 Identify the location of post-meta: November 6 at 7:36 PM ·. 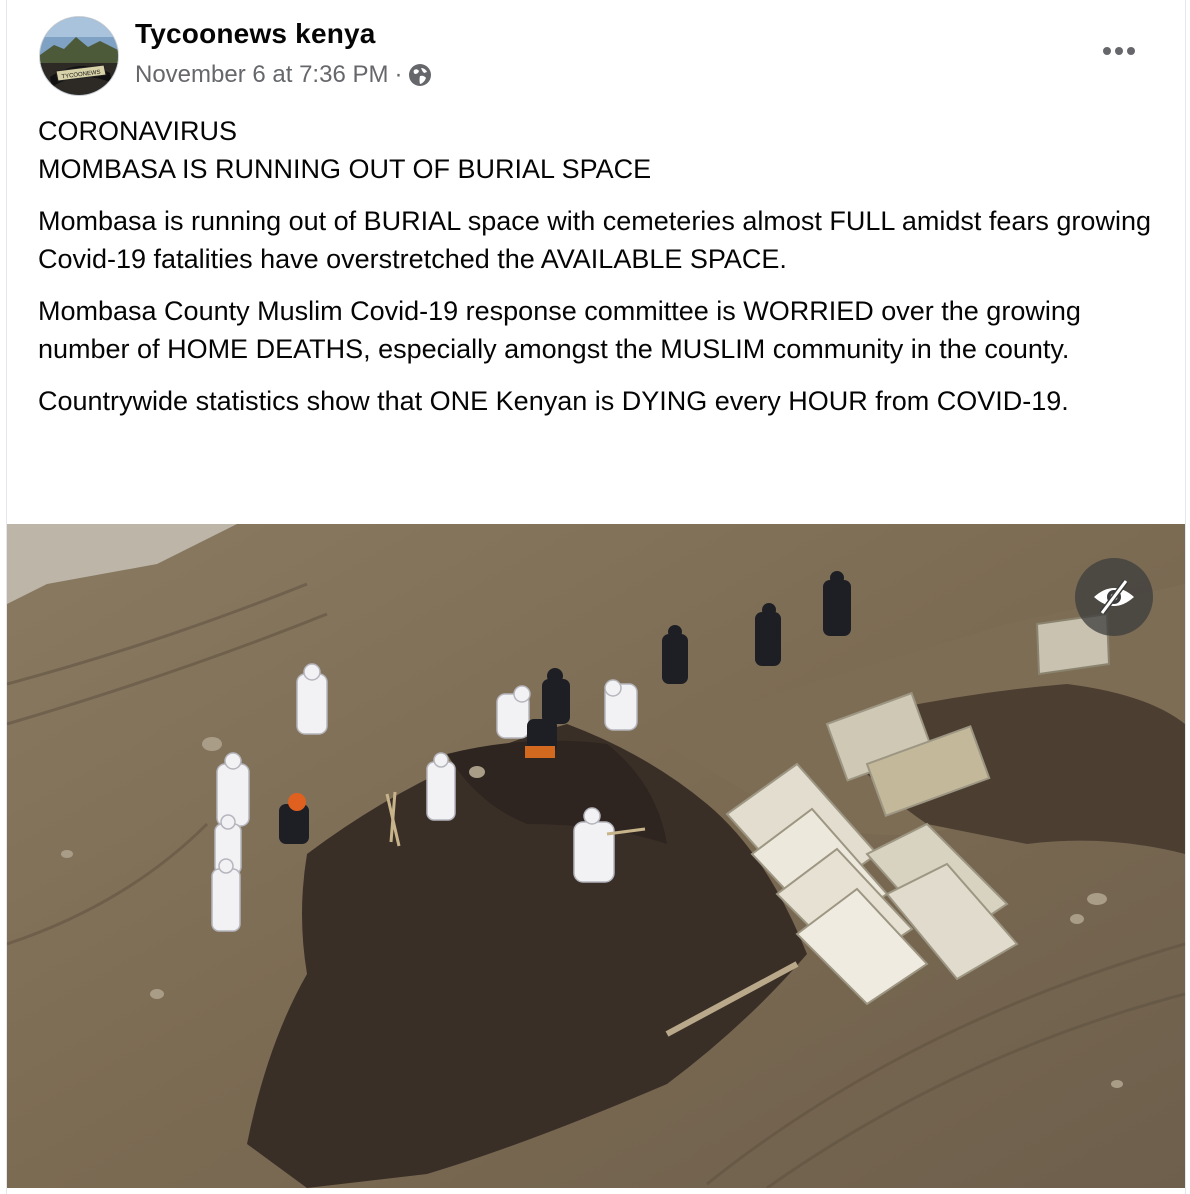
(283, 75).